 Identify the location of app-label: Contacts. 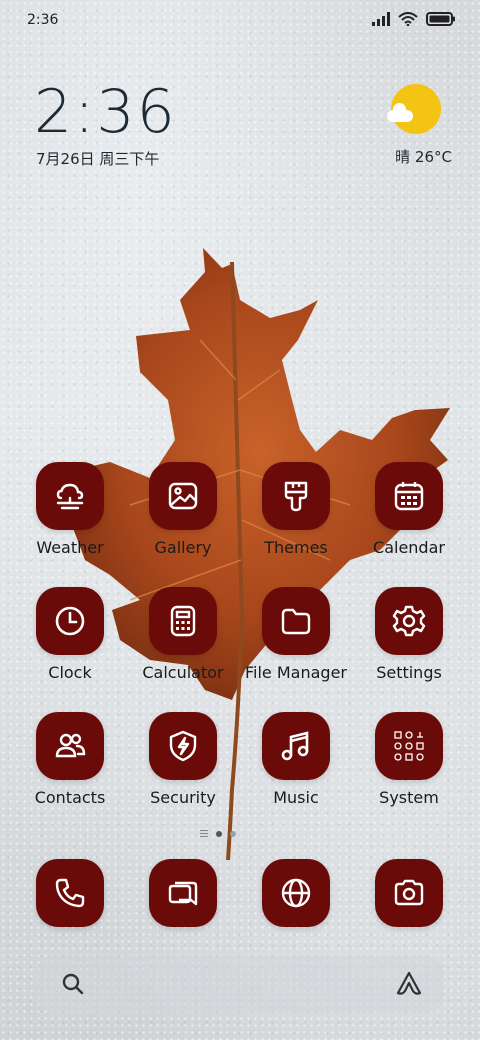
(70, 797).